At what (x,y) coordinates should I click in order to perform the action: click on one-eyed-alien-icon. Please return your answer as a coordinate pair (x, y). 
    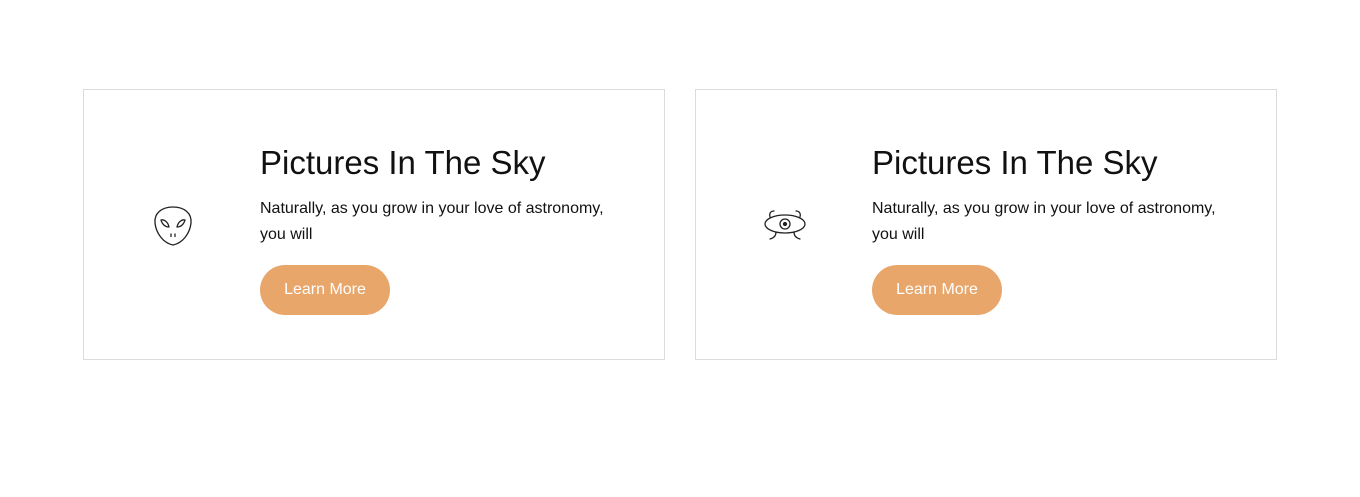
    Looking at the image, I should click on (785, 226).